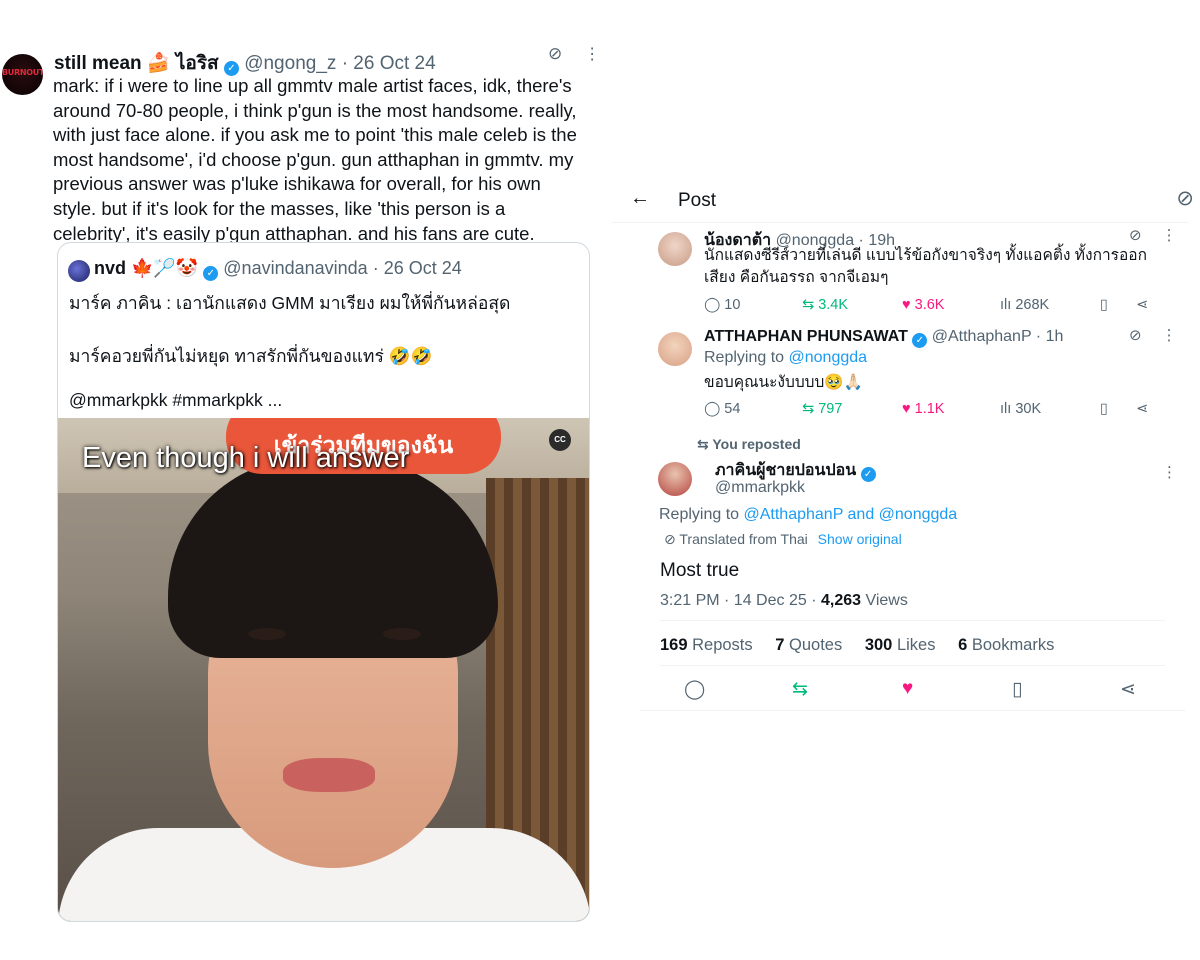 This screenshot has width=1200, height=960. I want to click on views-button: ılı 268K, so click(1024, 305).